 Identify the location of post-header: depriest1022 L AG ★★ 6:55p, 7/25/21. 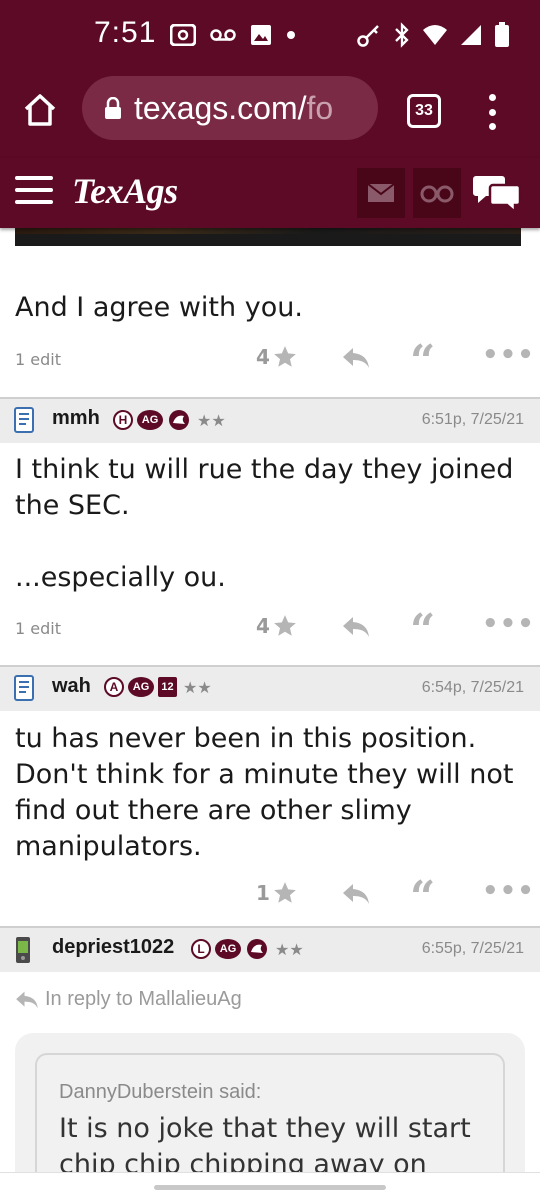
(270, 950).